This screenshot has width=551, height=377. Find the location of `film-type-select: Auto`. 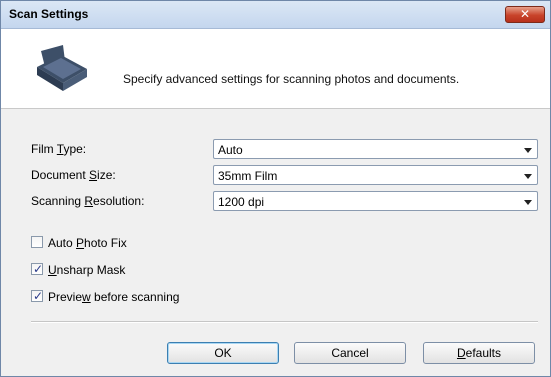

film-type-select: Auto is located at coordinates (375, 149).